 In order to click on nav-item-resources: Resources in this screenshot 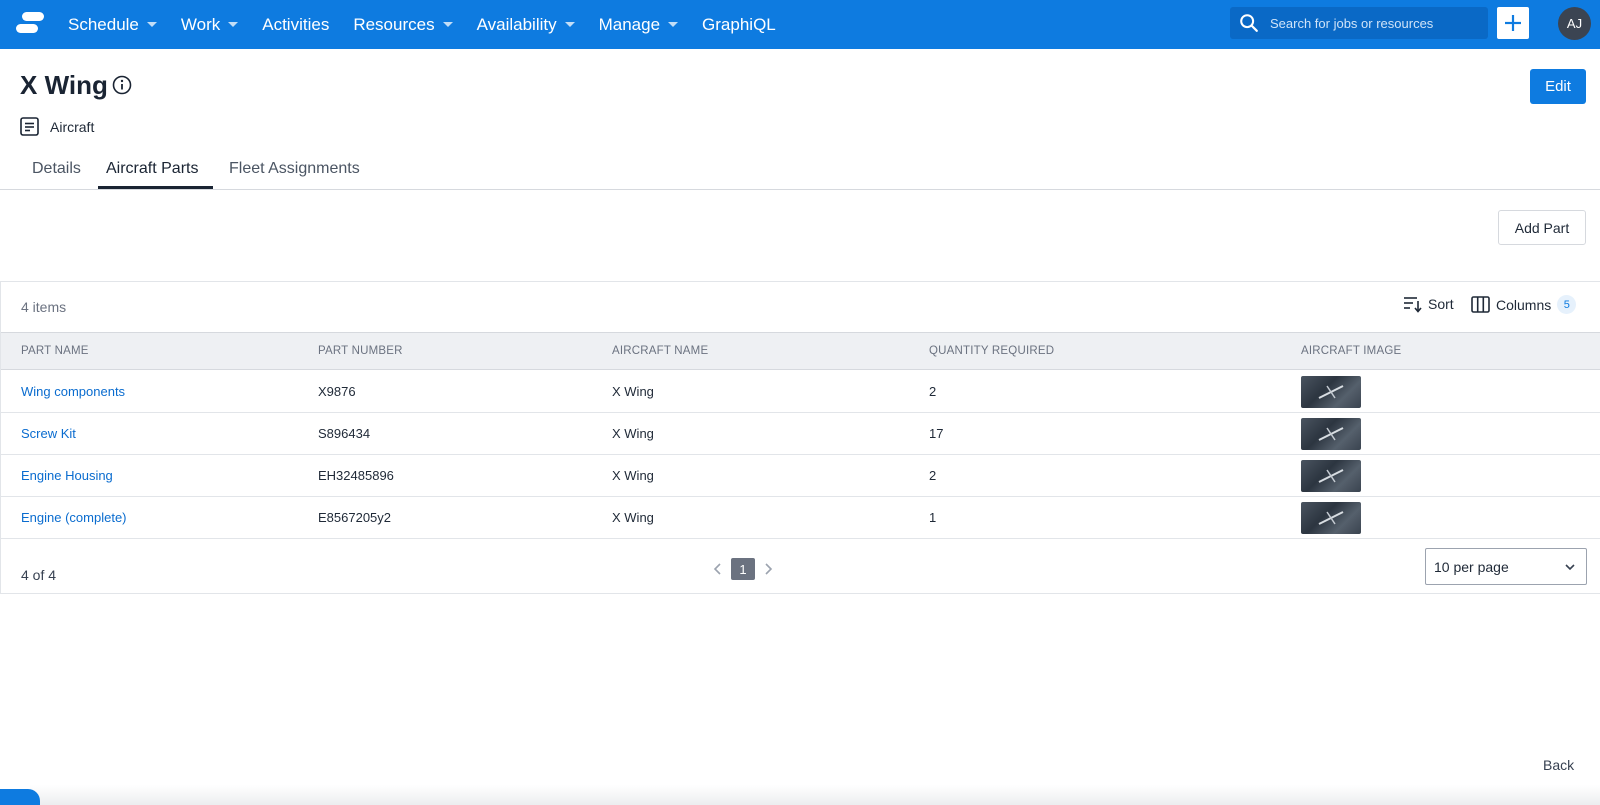, I will do `click(403, 24)`.